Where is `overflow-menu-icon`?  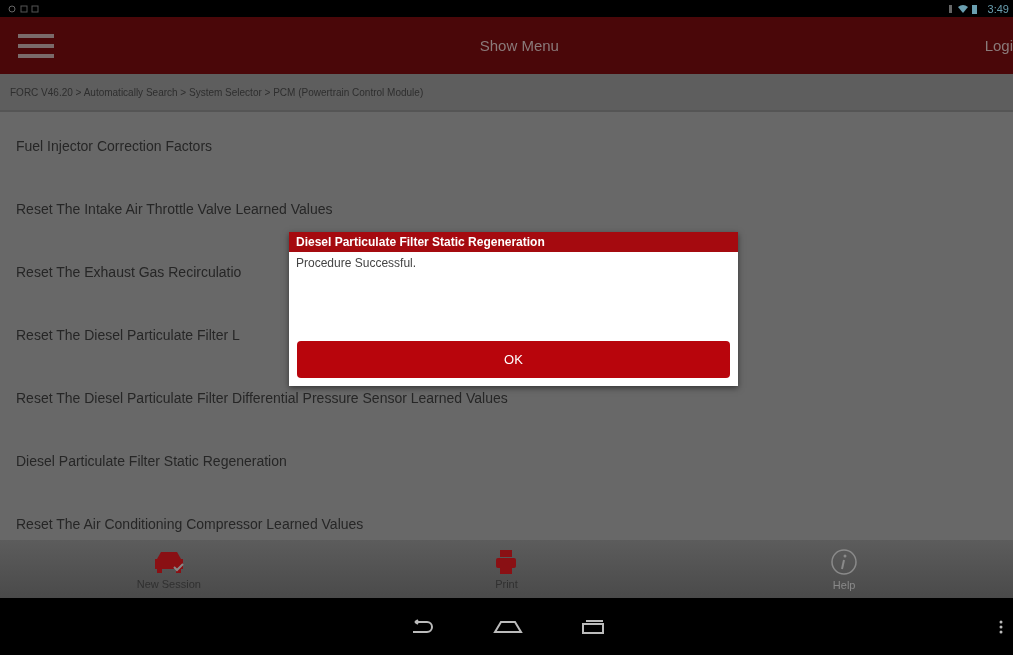
overflow-menu-icon is located at coordinates (1001, 627).